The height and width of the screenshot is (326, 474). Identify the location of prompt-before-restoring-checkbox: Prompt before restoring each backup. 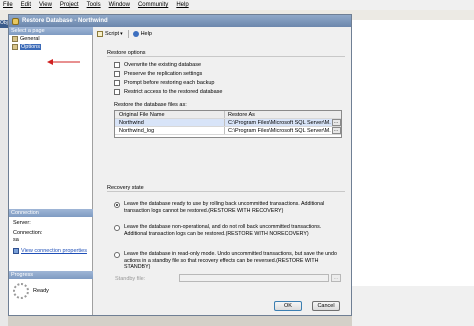
(164, 83).